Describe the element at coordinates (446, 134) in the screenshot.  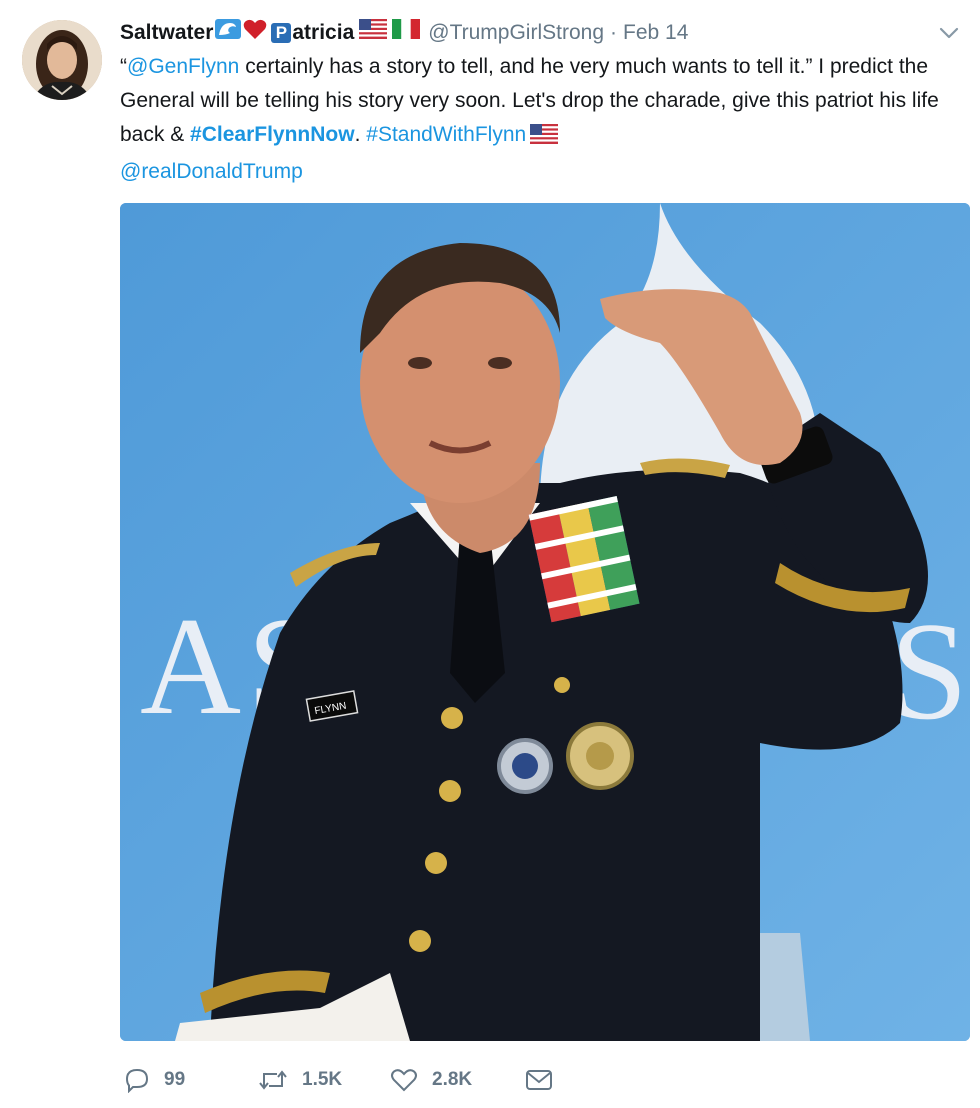
I see `hashtag-standwithflynn: #StandWithFlynn` at that location.